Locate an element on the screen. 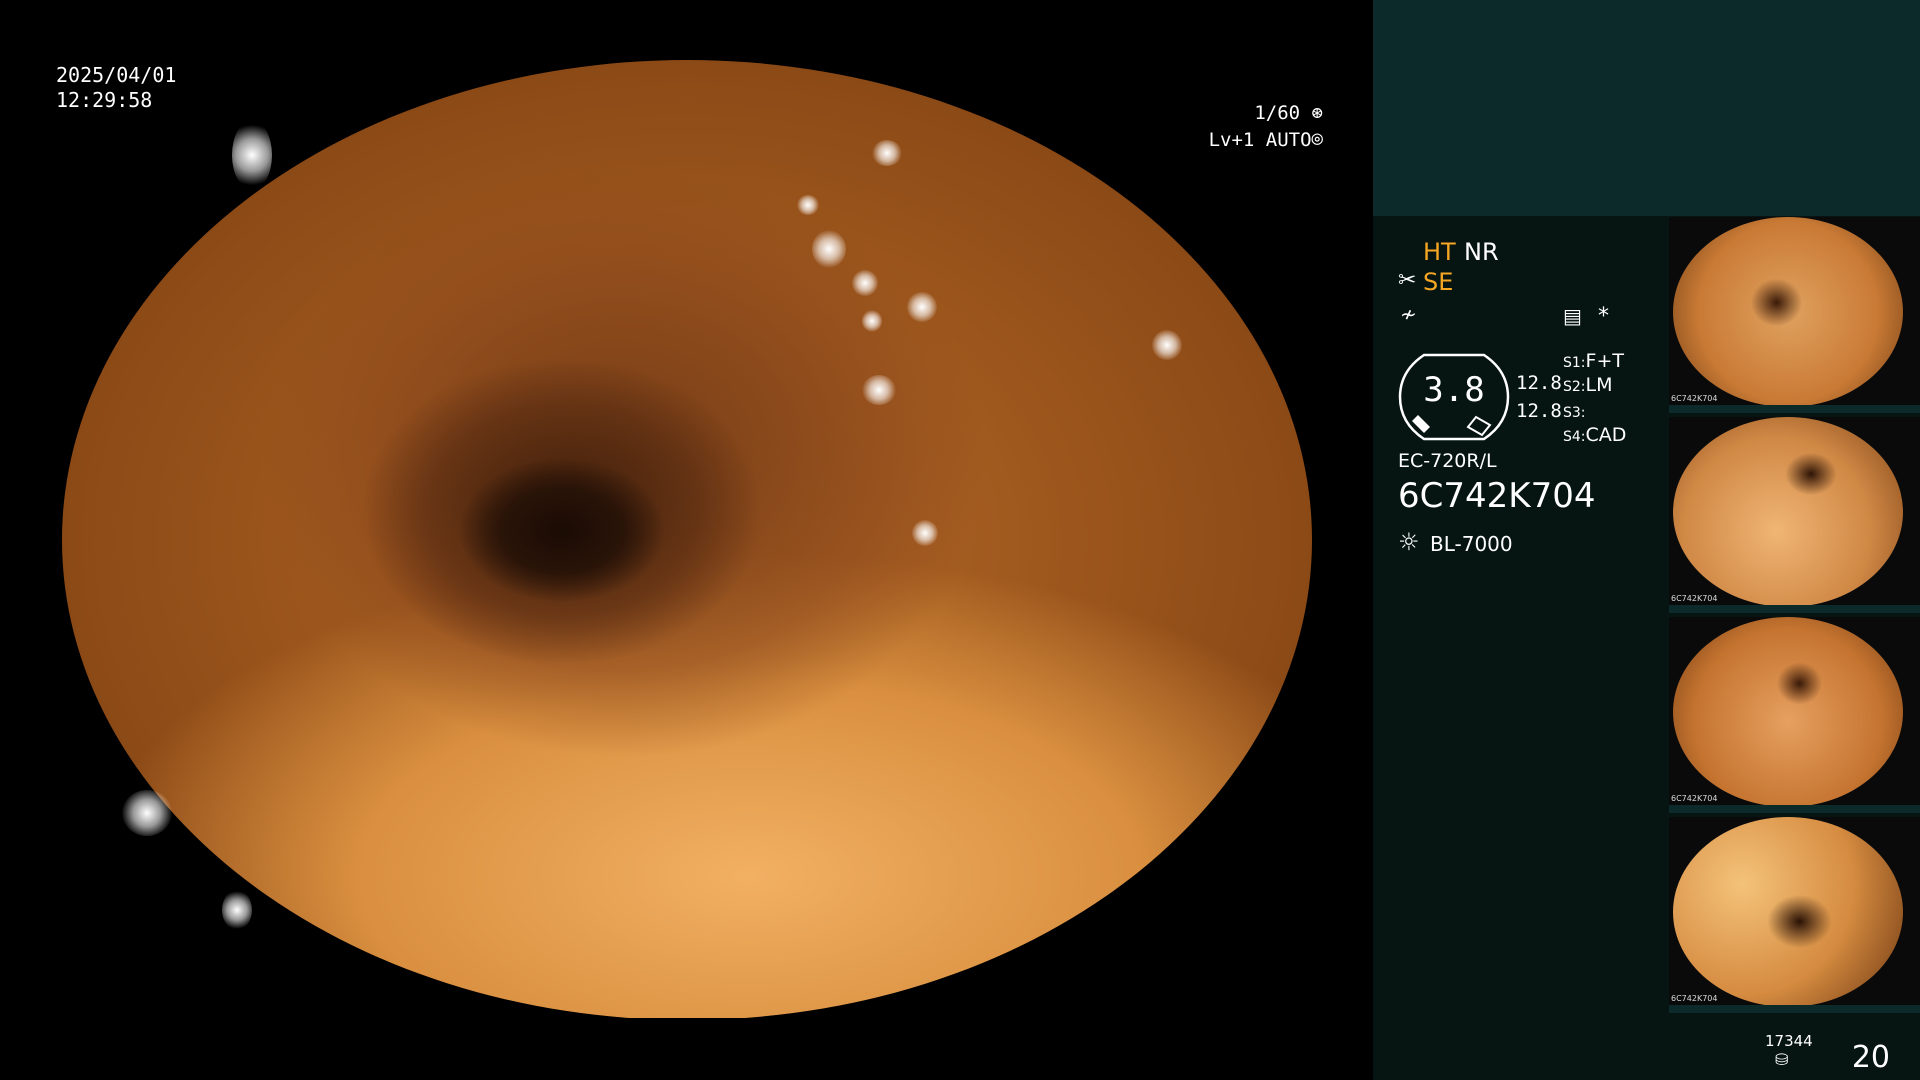 This screenshot has height=1080, width=1920. mode-nr: NR is located at coordinates (1481, 252).